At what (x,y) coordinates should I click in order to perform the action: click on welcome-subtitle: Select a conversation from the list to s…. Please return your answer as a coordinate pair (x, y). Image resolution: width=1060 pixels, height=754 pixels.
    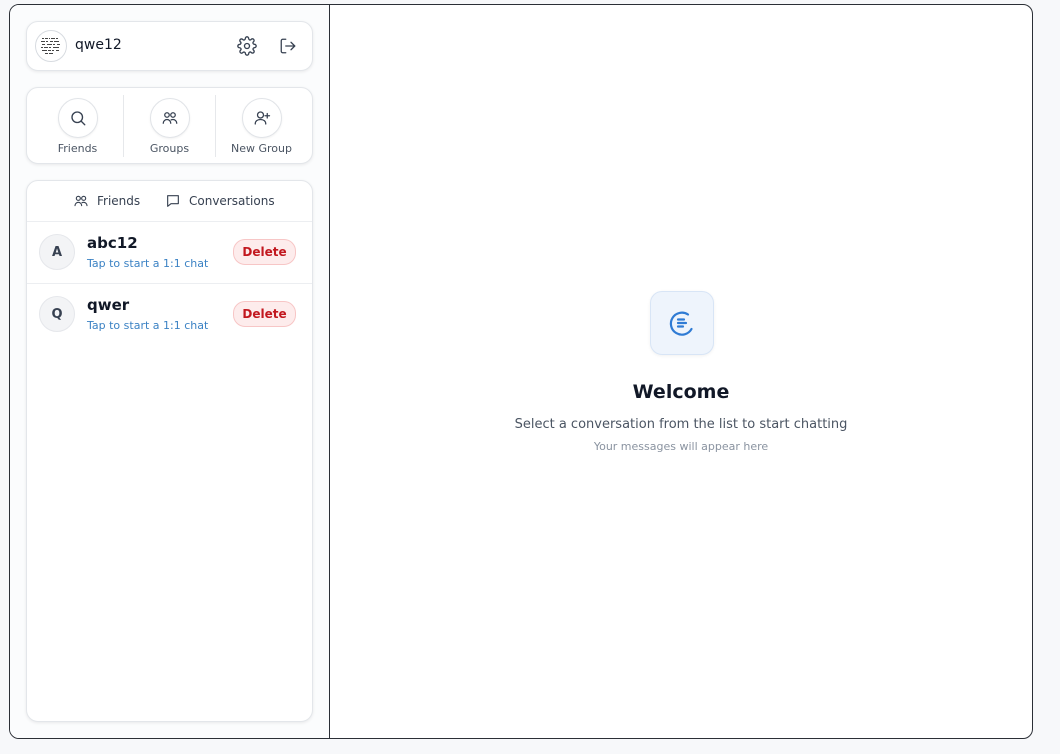
    Looking at the image, I should click on (681, 424).